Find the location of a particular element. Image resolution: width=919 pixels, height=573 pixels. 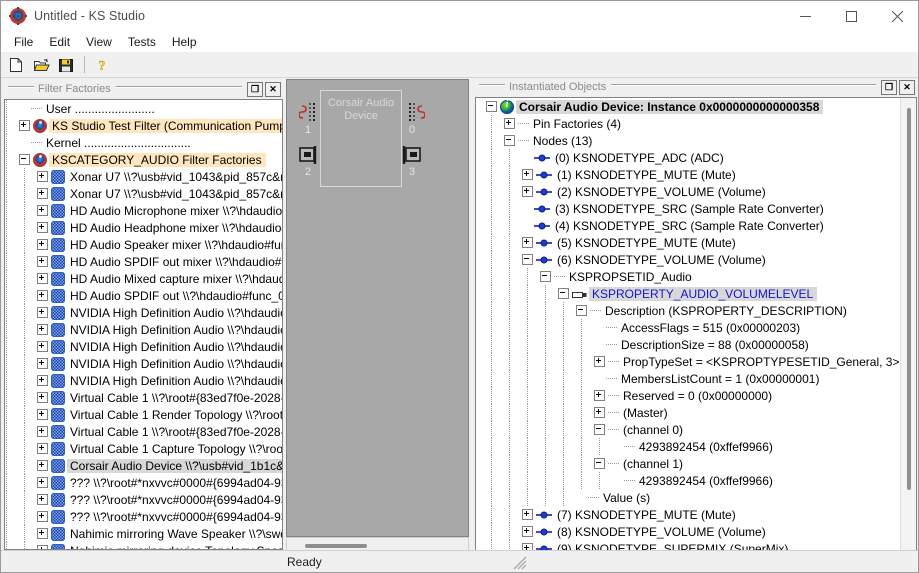

tree-row: Nahimic mirroring Wave Speaker \\?\swd#c is located at coordinates (143, 533).